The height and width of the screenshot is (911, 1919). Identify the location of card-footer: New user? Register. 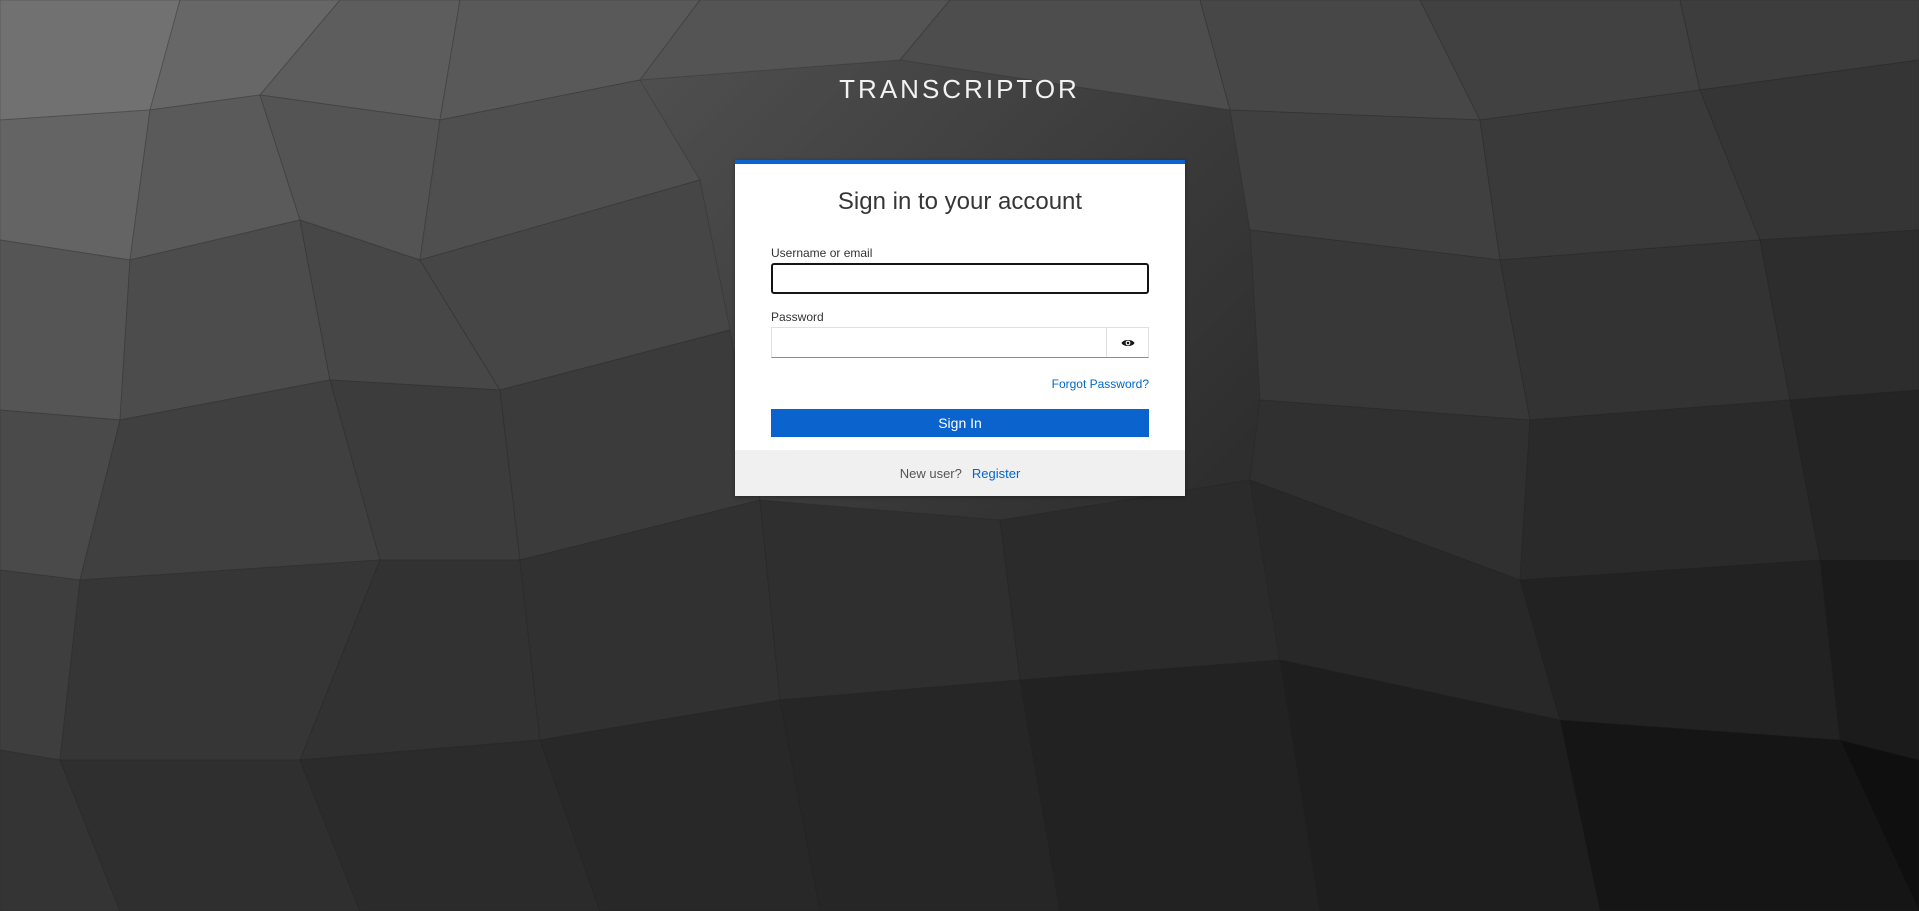
(960, 473).